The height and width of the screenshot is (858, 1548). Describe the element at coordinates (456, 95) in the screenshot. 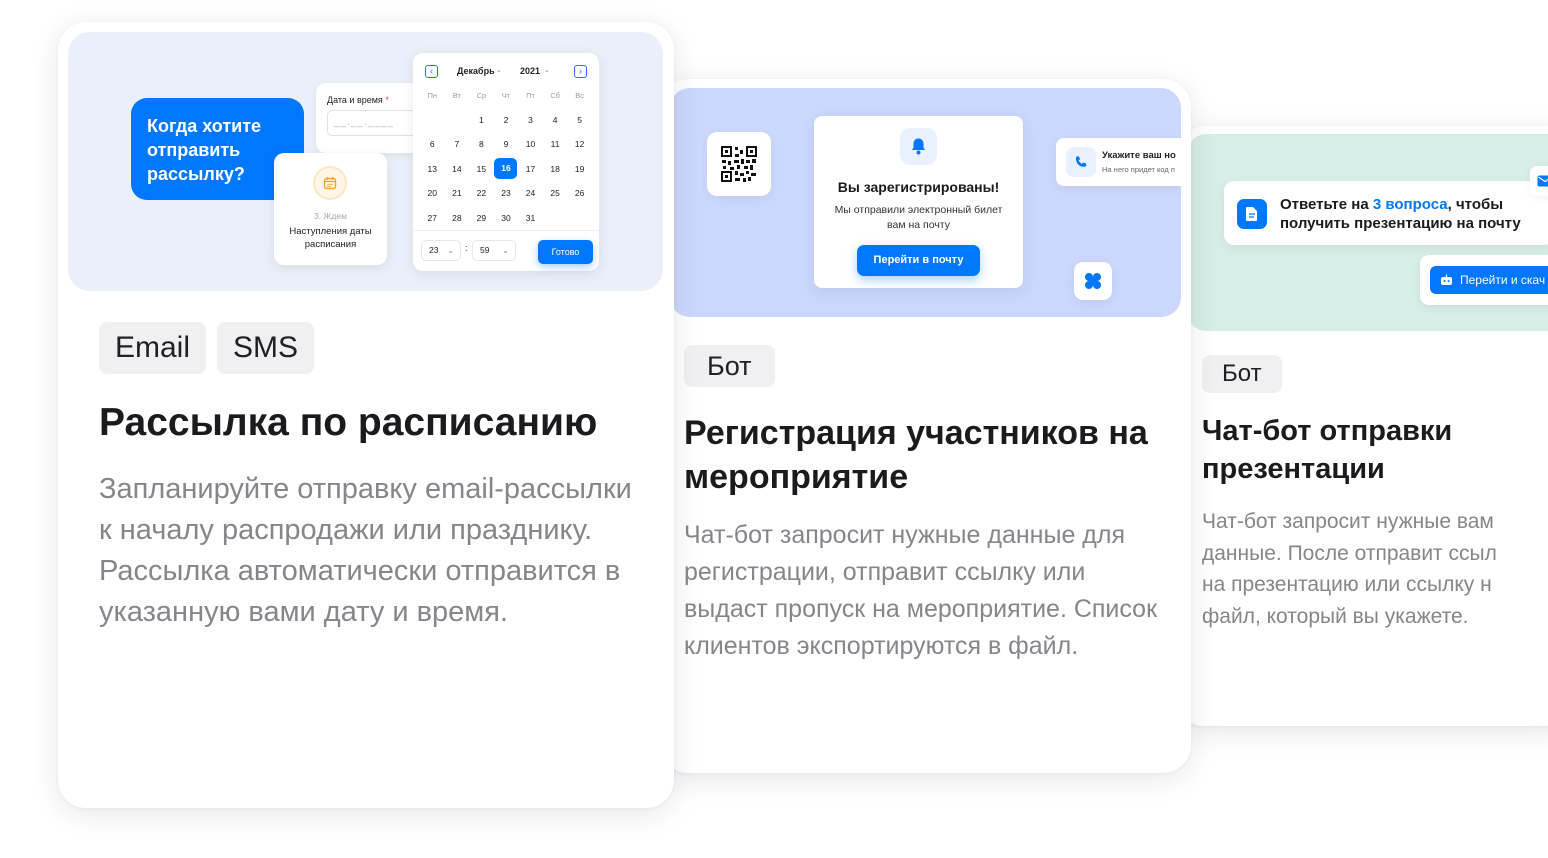

I see `weekday-label: Вт` at that location.